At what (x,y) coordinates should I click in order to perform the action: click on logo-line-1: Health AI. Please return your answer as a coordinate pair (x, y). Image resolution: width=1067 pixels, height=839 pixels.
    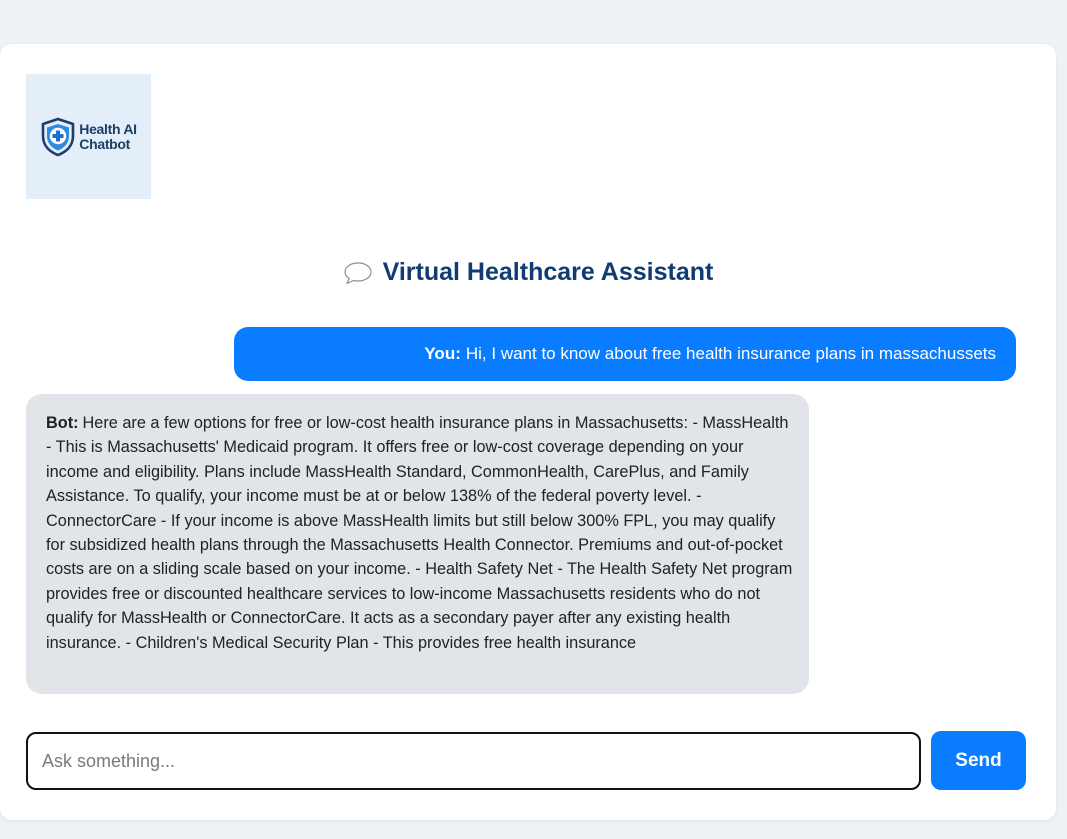
    Looking at the image, I should click on (108, 128).